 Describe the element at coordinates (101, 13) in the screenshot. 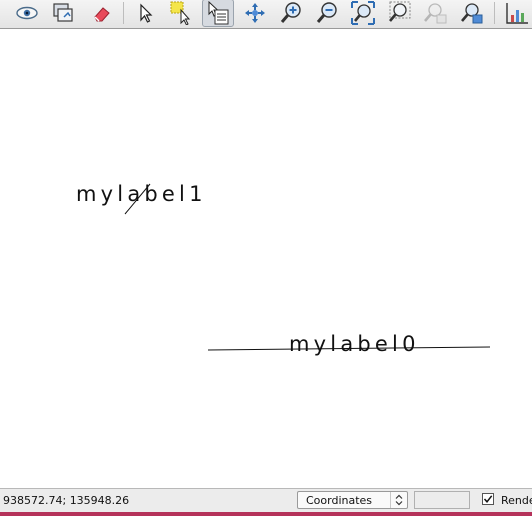

I see `eraser-icon` at that location.